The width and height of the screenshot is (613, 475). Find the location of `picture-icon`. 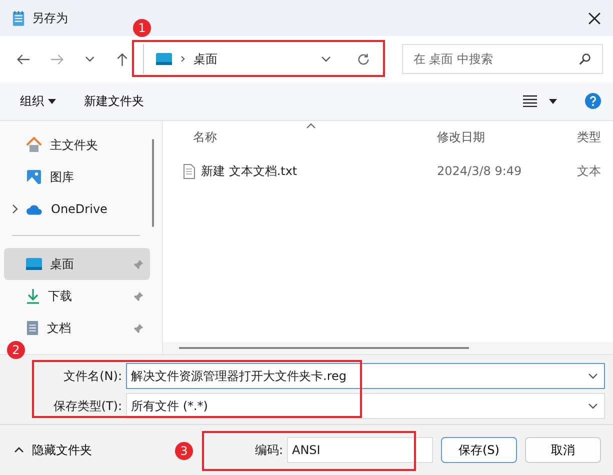

picture-icon is located at coordinates (34, 177).